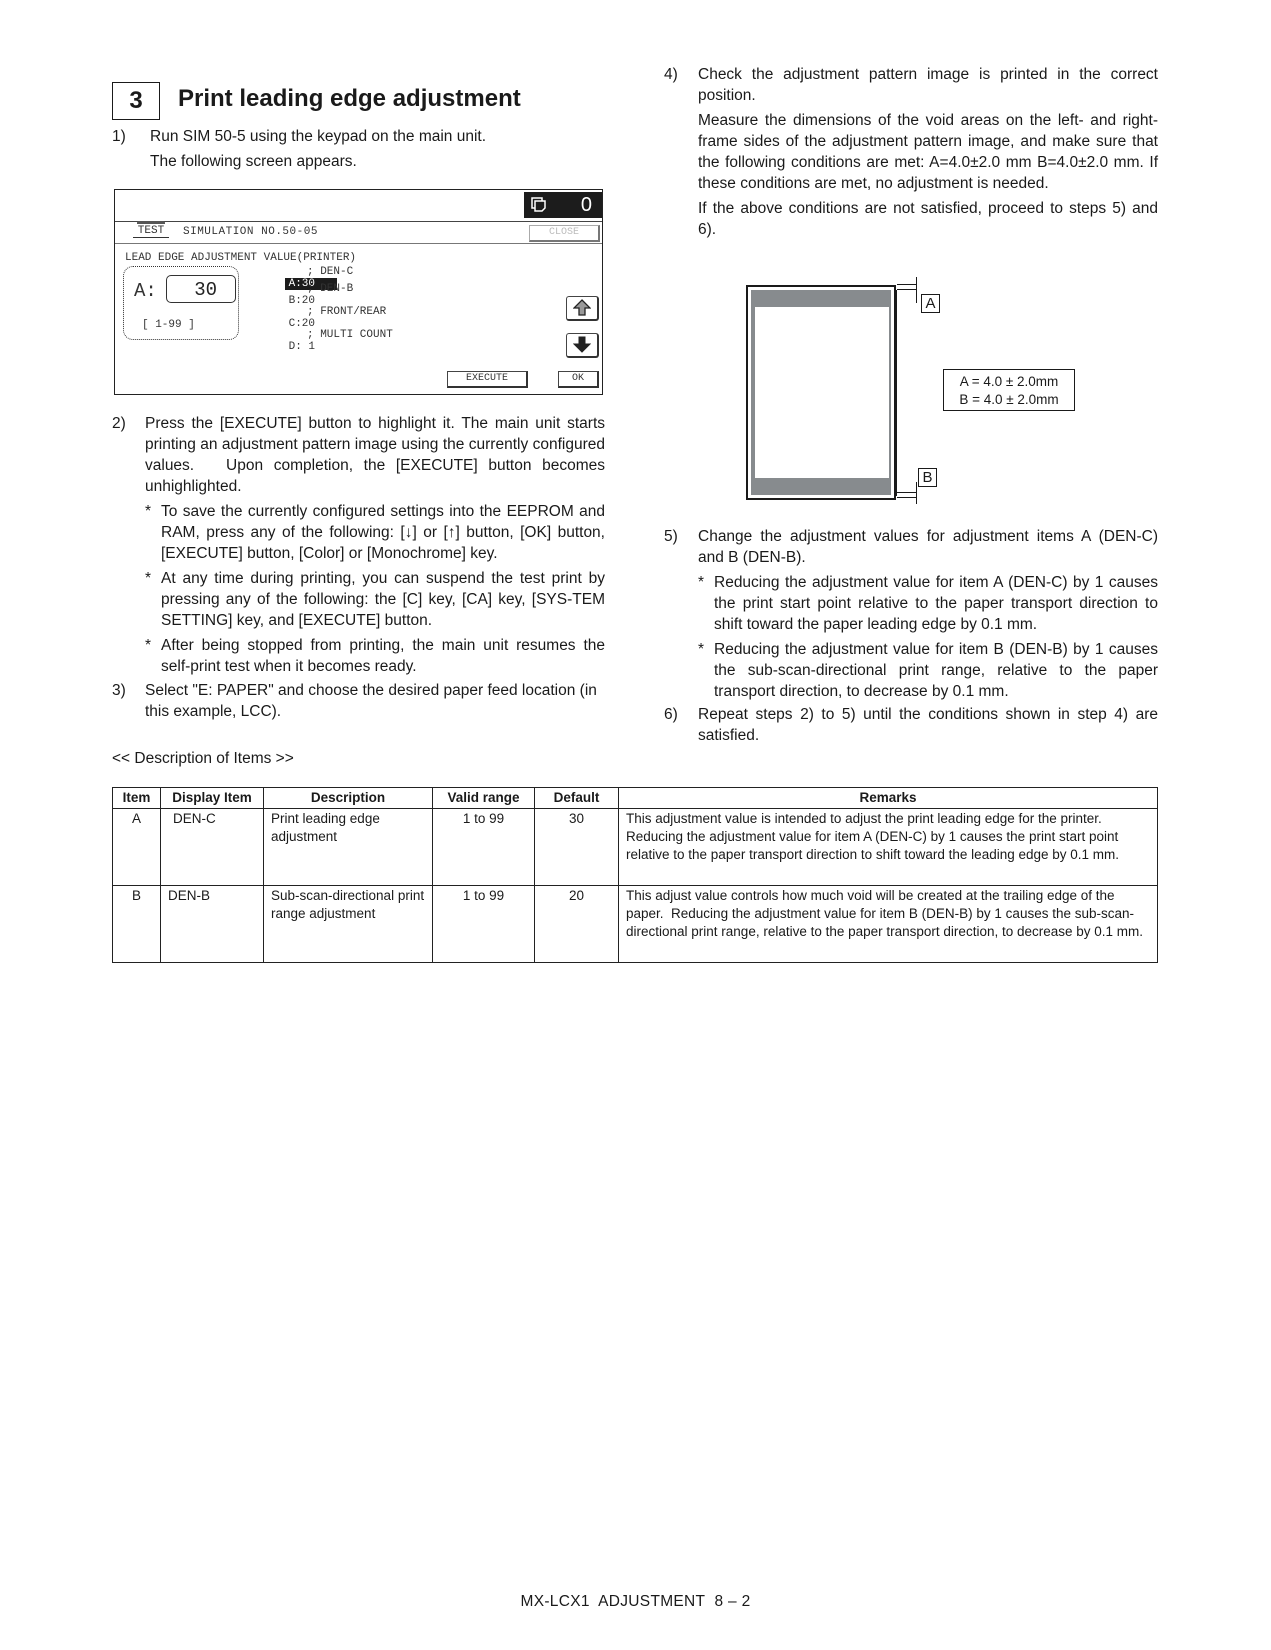  Describe the element at coordinates (119, 136) in the screenshot. I see `step-number: 1)` at that location.